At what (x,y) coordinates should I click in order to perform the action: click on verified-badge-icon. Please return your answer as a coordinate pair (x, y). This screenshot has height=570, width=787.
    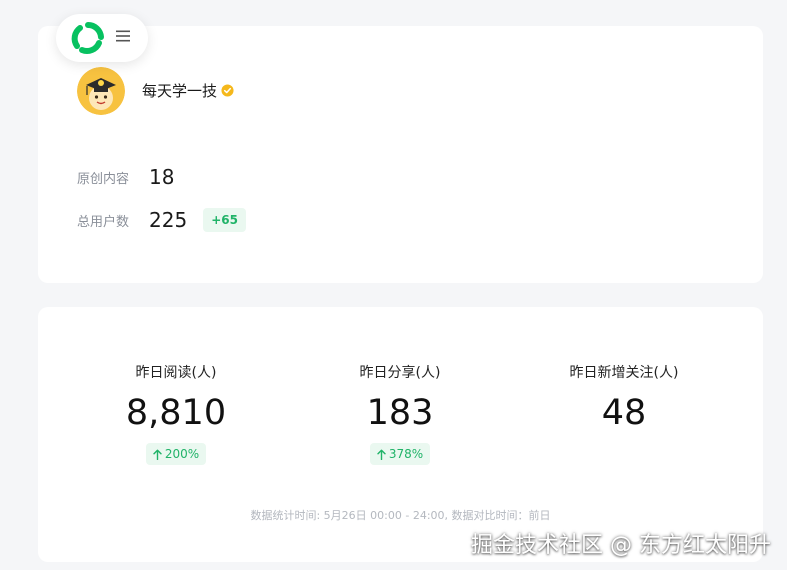
    Looking at the image, I should click on (227, 90).